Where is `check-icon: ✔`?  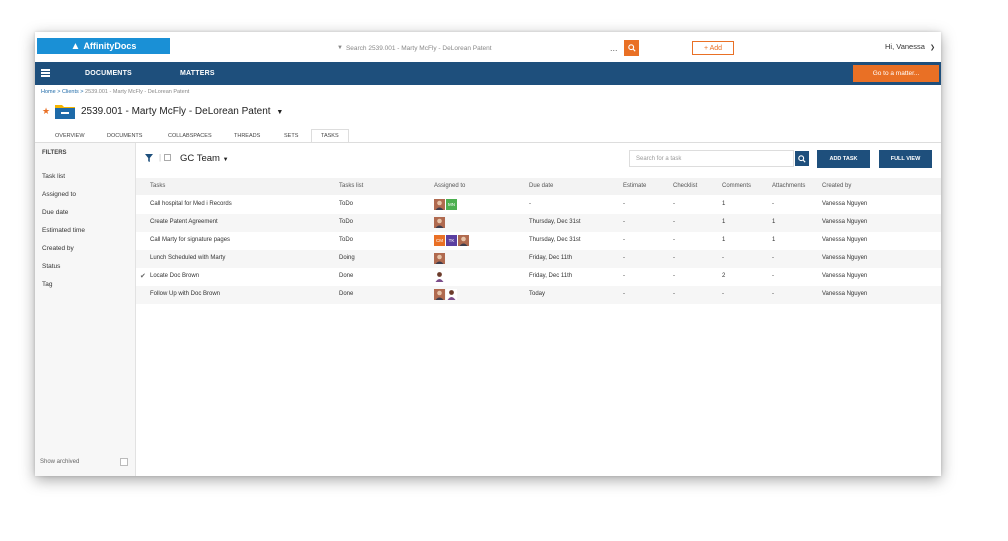
check-icon: ✔ is located at coordinates (143, 276).